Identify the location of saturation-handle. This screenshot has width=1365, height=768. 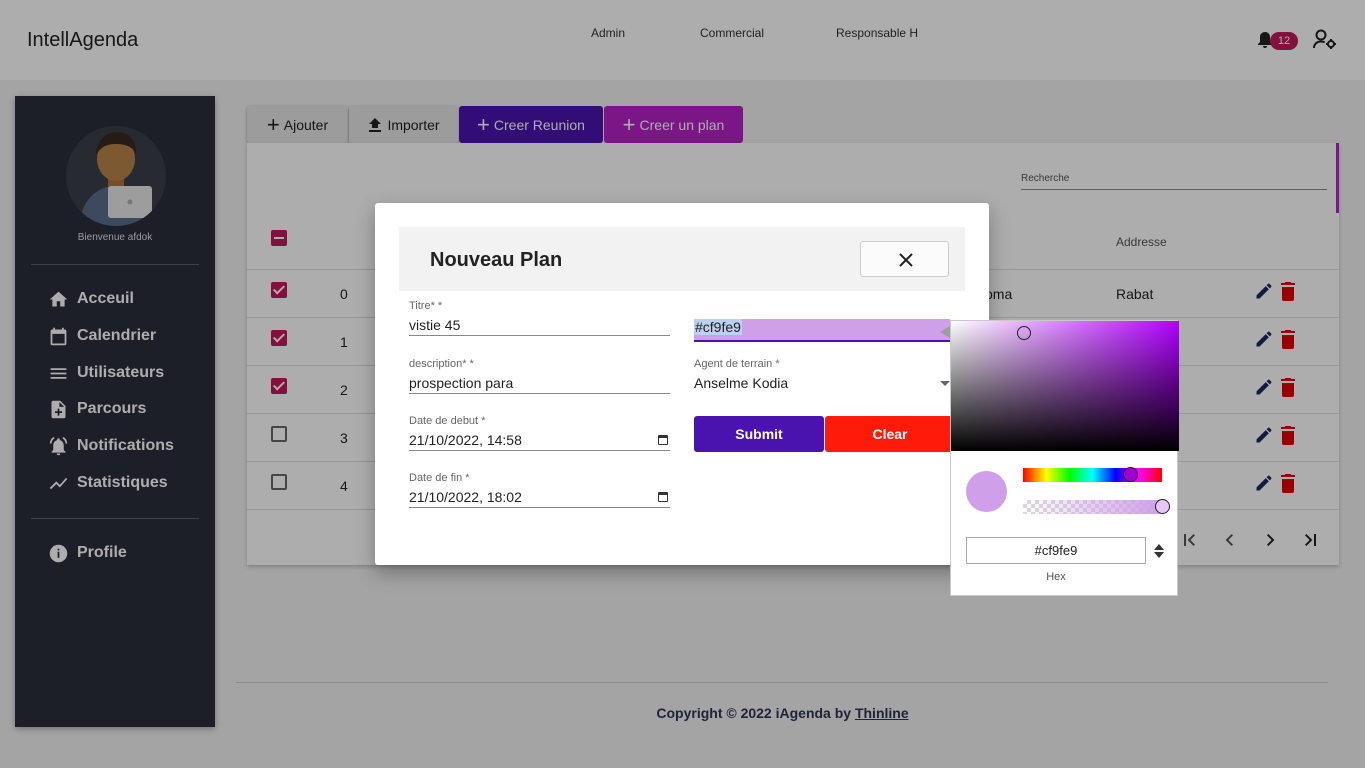
(1024, 333).